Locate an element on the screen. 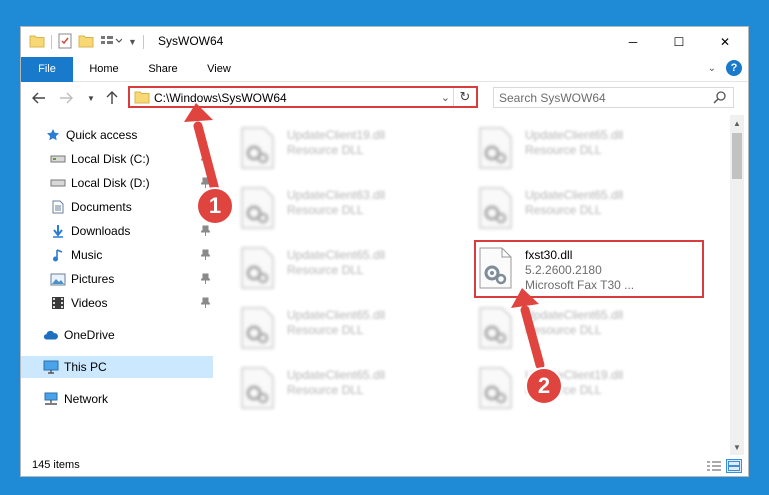 The image size is (769, 495). up-button is located at coordinates (112, 98).